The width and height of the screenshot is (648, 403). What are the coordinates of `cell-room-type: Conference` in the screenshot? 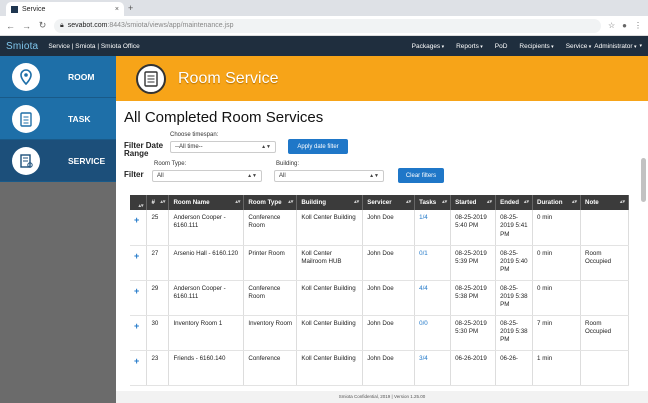 It's located at (270, 368).